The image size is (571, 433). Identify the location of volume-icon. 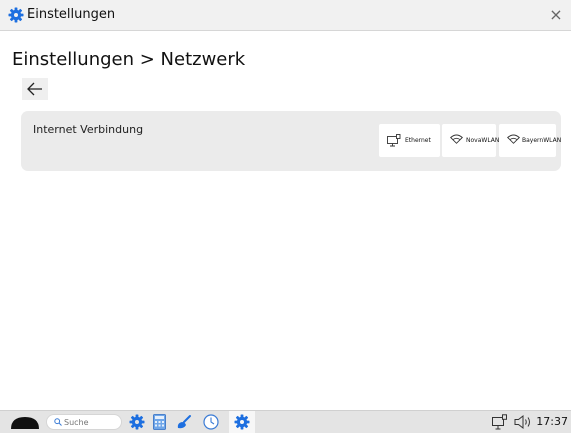
(524, 422).